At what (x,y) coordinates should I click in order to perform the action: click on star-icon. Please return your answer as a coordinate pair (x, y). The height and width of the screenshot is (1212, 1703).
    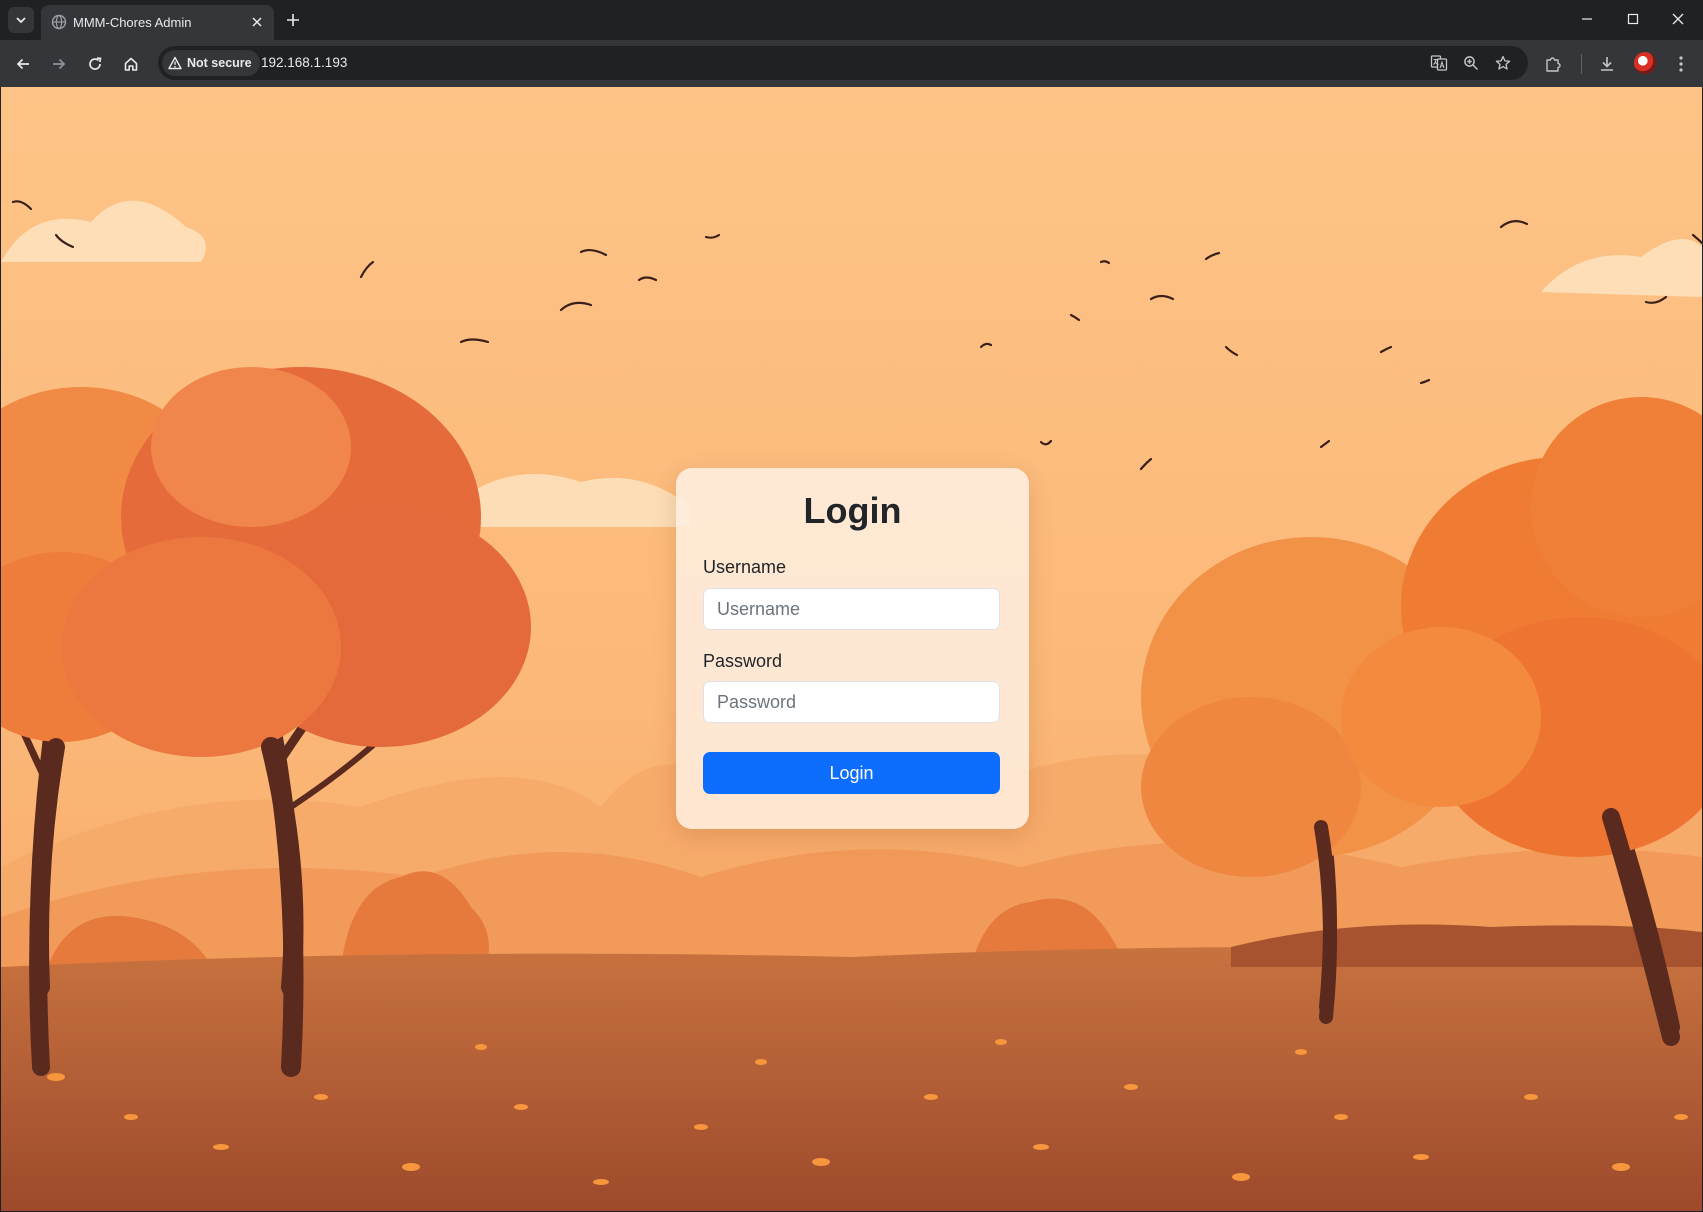
    Looking at the image, I should click on (1503, 62).